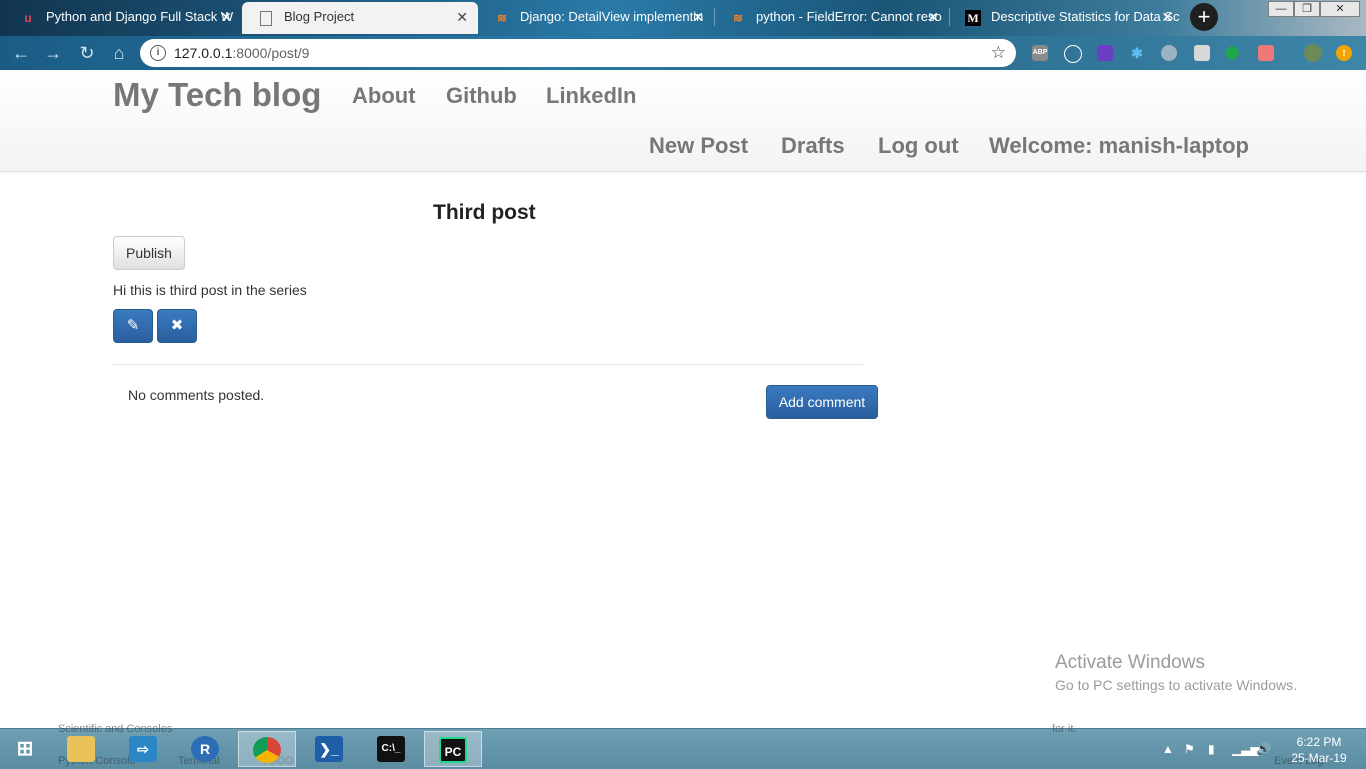  What do you see at coordinates (1168, 749) in the screenshot?
I see `tray-chevron-icon: ▲` at bounding box center [1168, 749].